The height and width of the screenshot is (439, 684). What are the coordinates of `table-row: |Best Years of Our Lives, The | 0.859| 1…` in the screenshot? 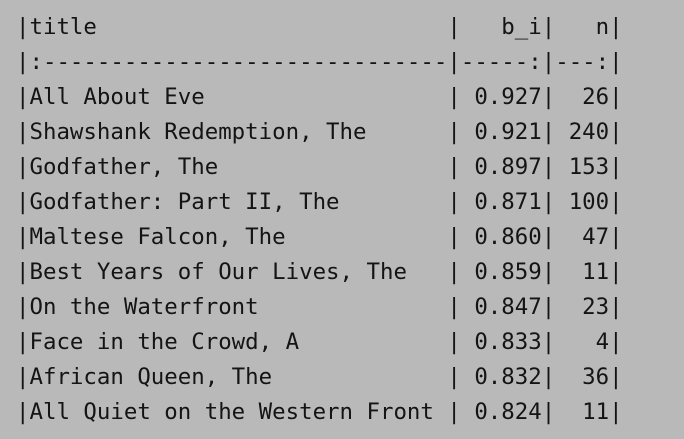 It's located at (319, 272).